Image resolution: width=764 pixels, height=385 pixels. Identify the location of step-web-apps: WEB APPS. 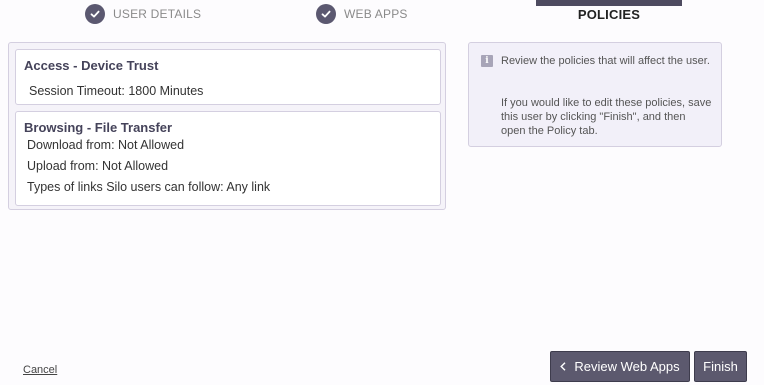
(362, 14).